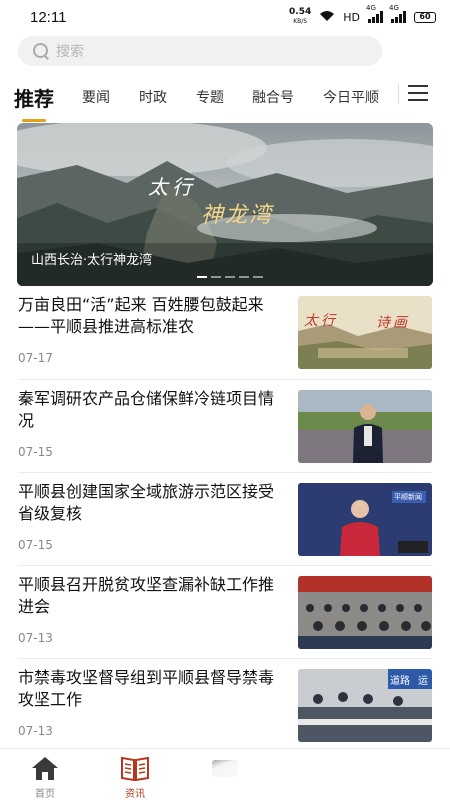 This screenshot has height=800, width=450. Describe the element at coordinates (172, 187) in the screenshot. I see `banner-image-title: 太行` at that location.